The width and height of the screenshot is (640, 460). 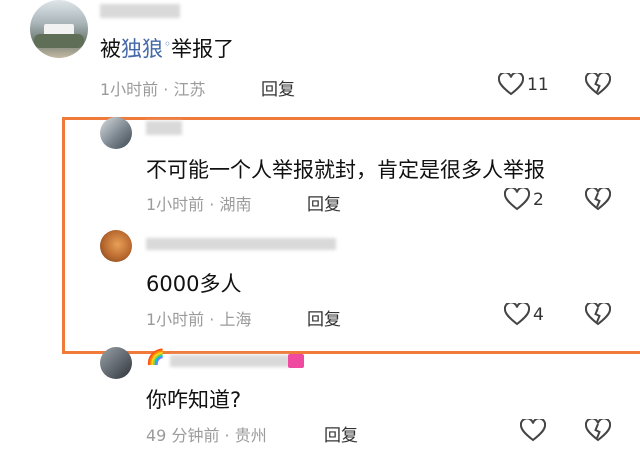 What do you see at coordinates (296, 361) in the screenshot?
I see `name-badge` at bounding box center [296, 361].